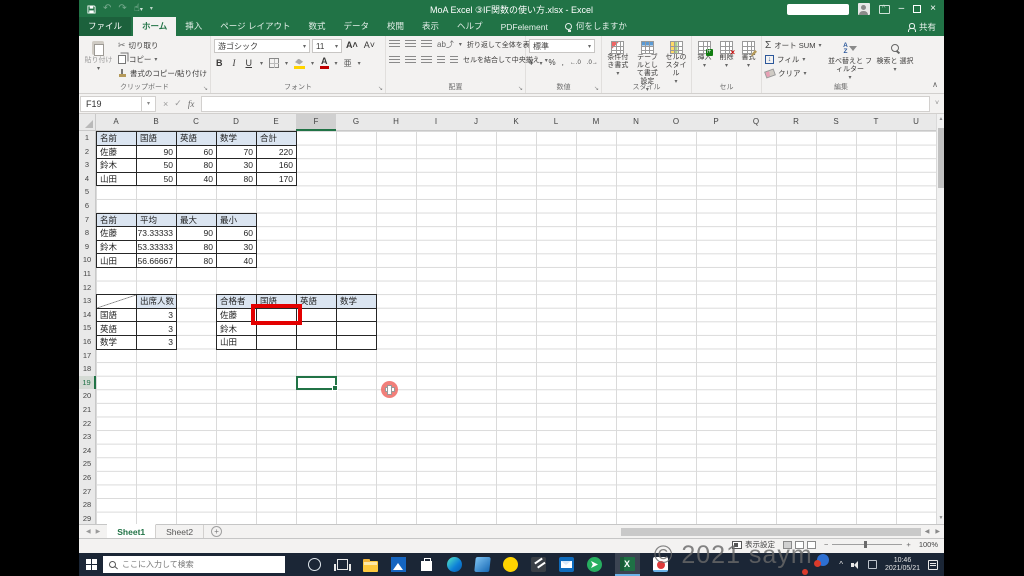 This screenshot has height=576, width=1024. What do you see at coordinates (676, 62) in the screenshot?
I see `cell-styles-button: セルのスタイル ▾` at bounding box center [676, 62].